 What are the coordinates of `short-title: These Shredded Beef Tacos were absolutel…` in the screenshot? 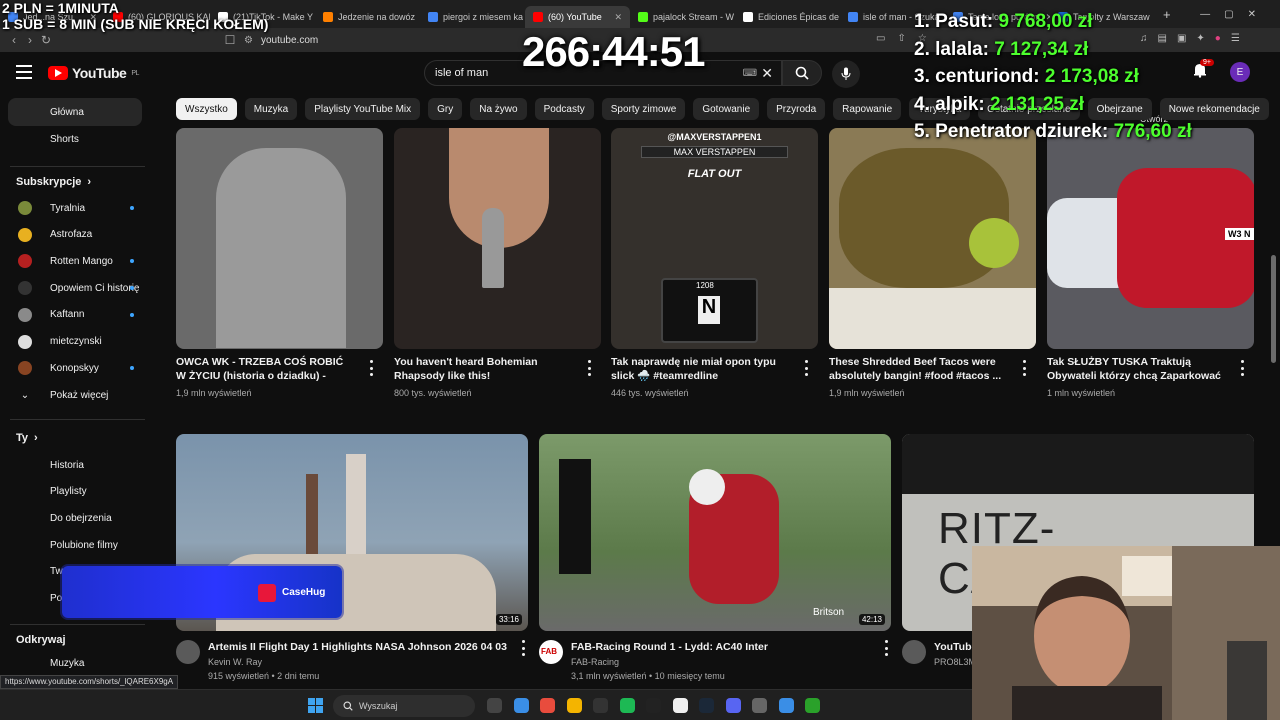 It's located at (919, 369).